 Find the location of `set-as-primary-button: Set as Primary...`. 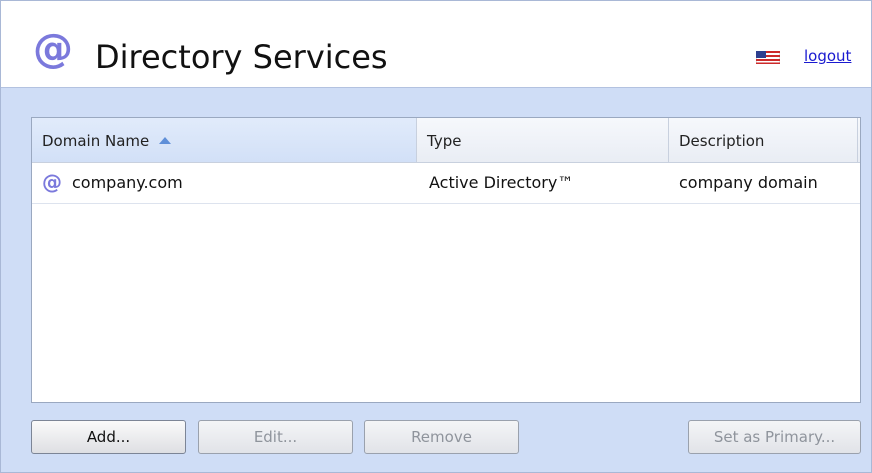

set-as-primary-button: Set as Primary... is located at coordinates (774, 437).